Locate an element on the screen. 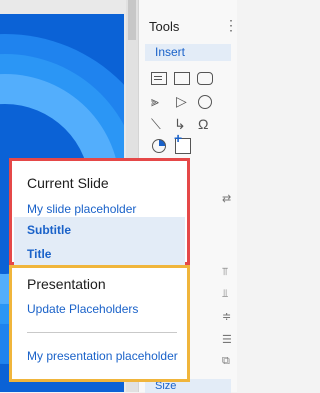 The width and height of the screenshot is (320, 393). menu-item-update-placeholders: Update Placeholders is located at coordinates (82, 309).